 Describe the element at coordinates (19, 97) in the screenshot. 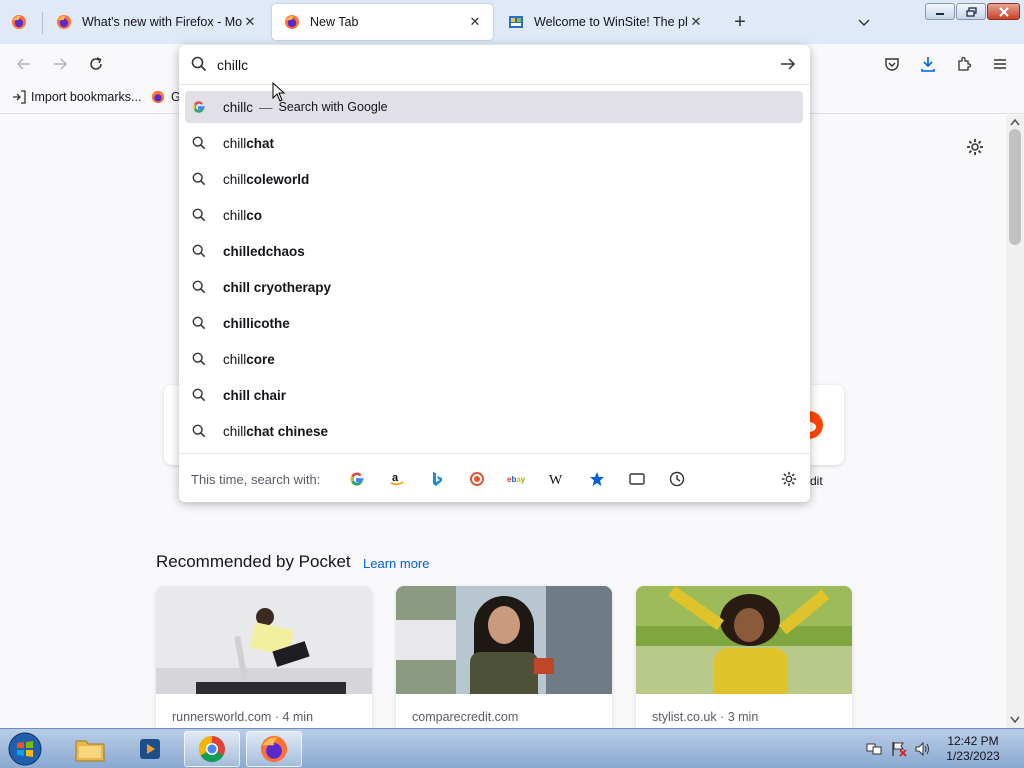

I see `import-icon` at that location.